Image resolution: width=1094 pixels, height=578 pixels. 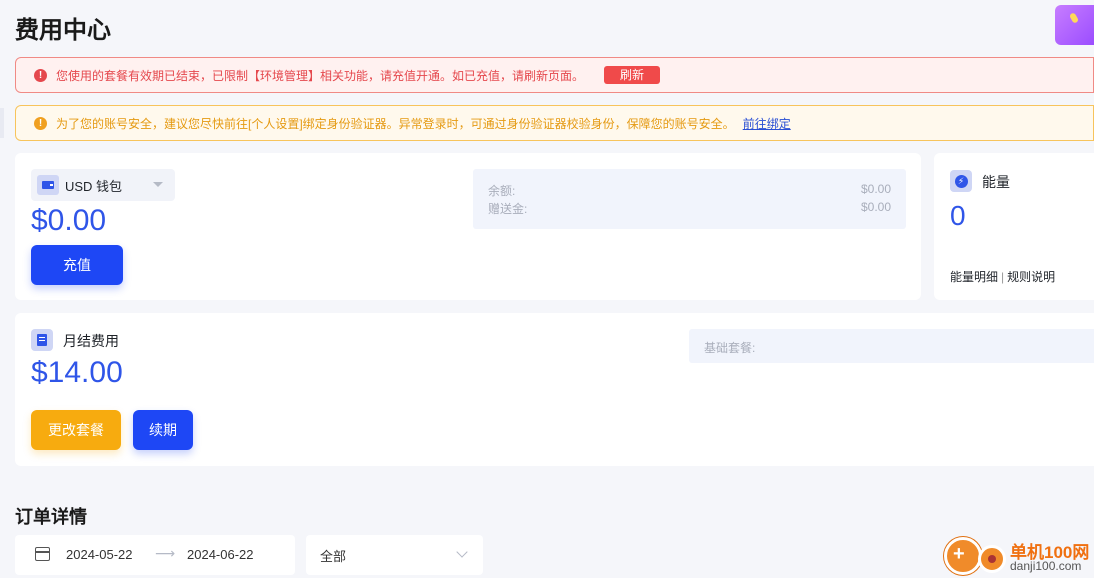 I want to click on page-title: 费用中心, so click(x=63, y=30).